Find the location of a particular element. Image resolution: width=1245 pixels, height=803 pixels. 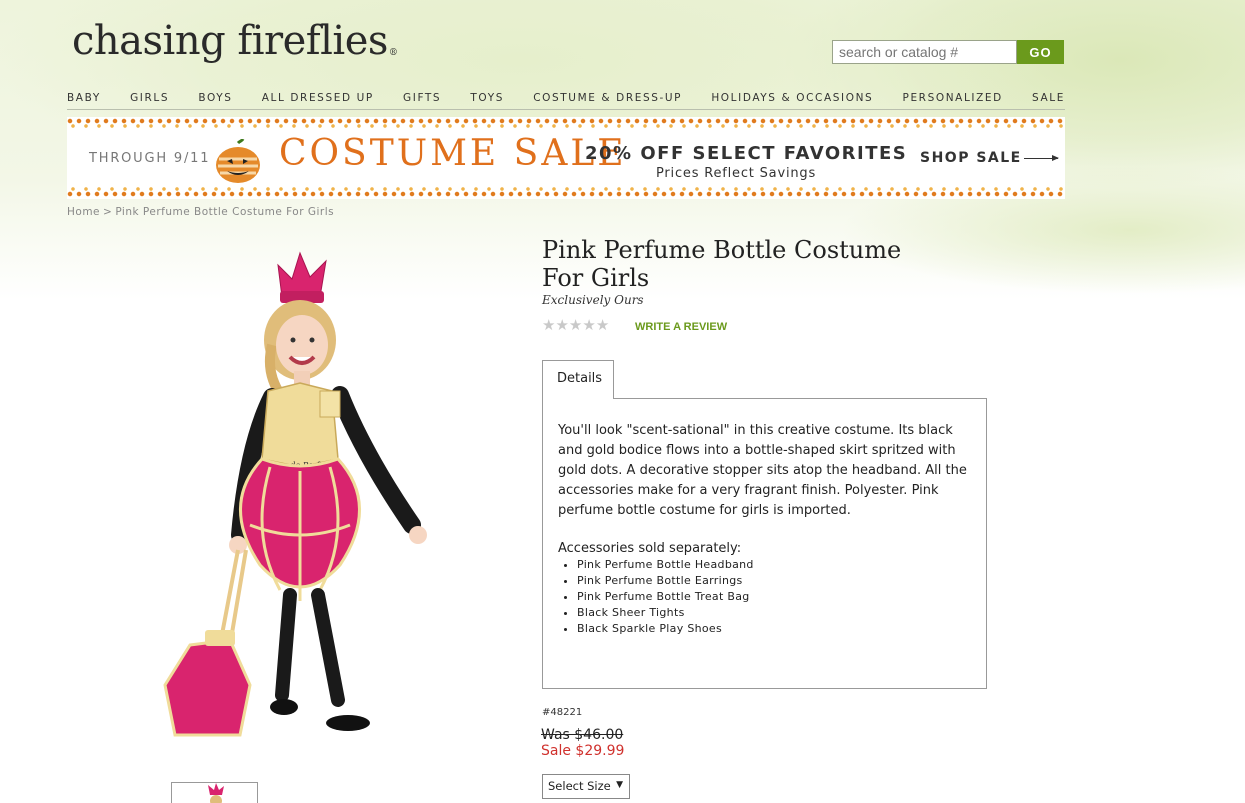

banner-through-date: THROUGH 9/11 is located at coordinates (150, 158).